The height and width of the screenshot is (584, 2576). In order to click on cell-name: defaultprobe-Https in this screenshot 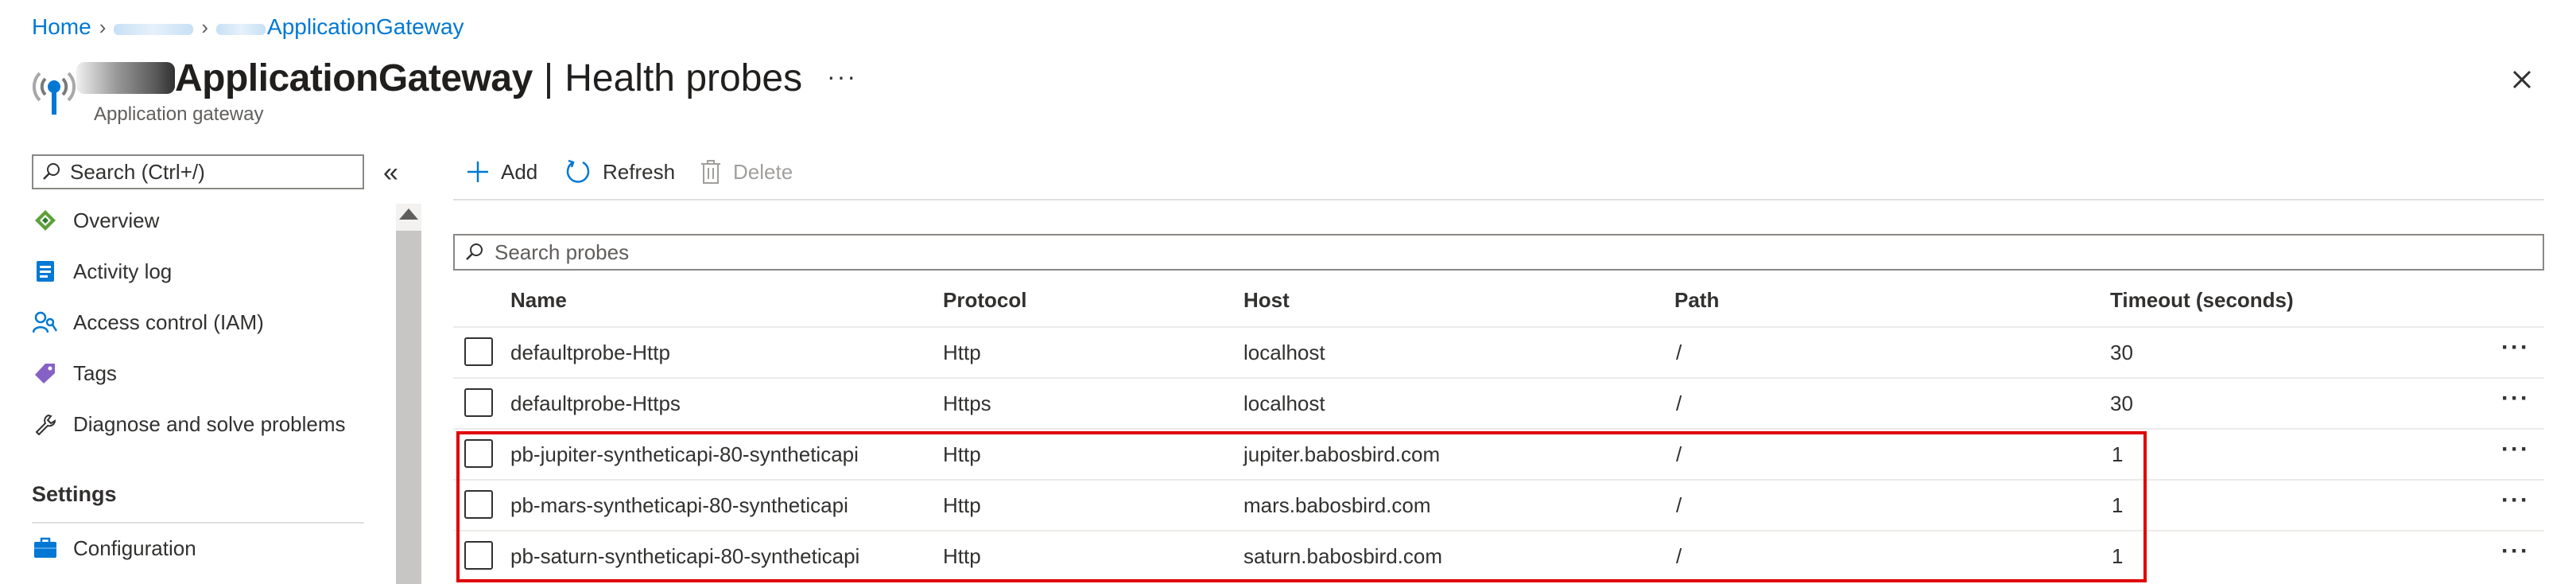, I will do `click(595, 403)`.